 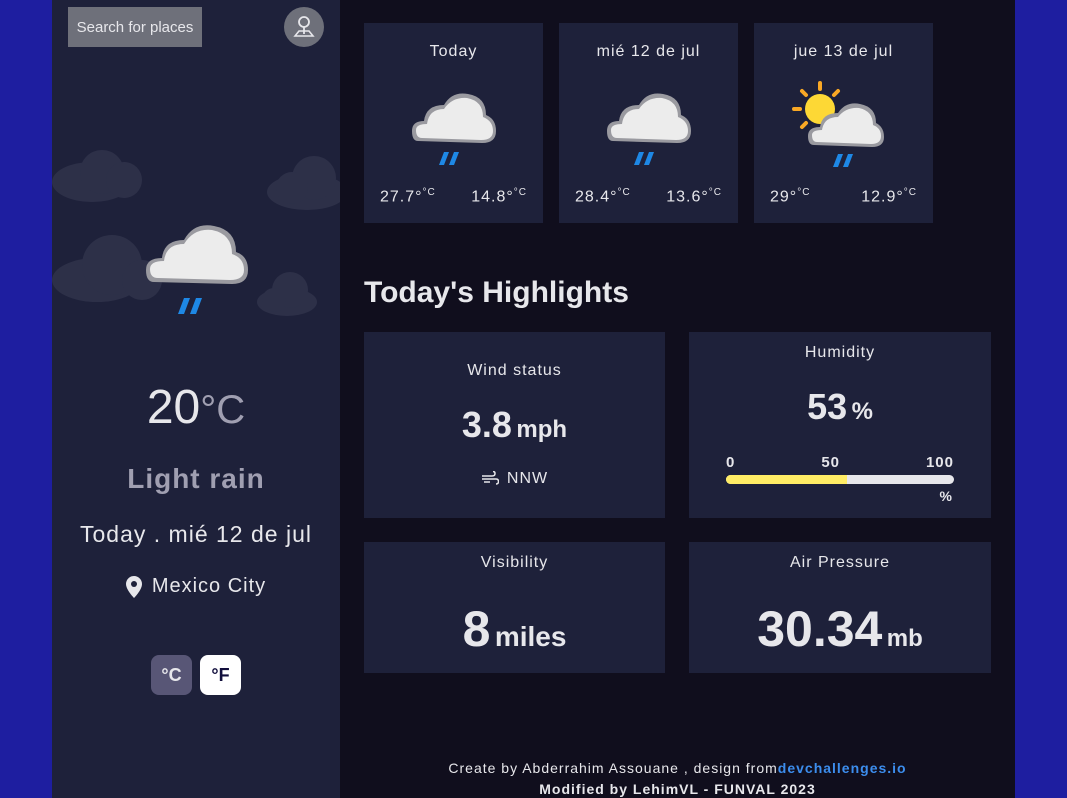 What do you see at coordinates (843, 51) in the screenshot?
I see `forecast-day: jue 13 de jul` at bounding box center [843, 51].